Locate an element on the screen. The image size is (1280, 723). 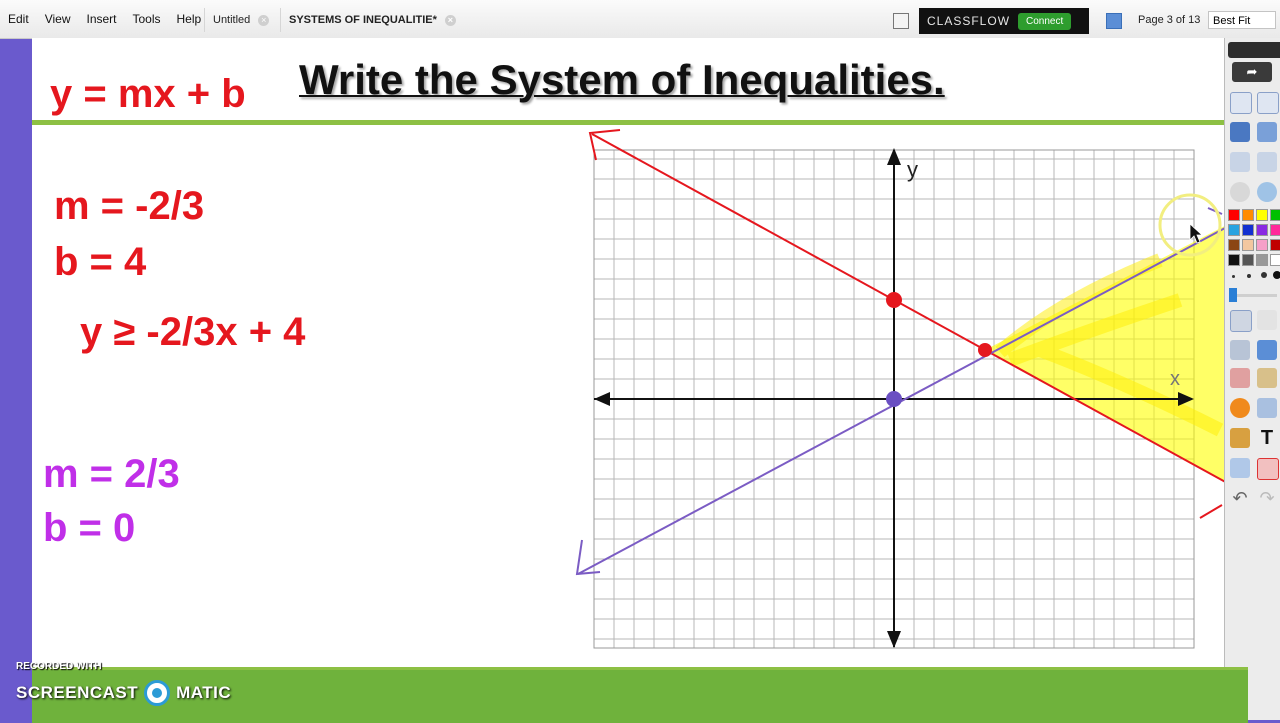
classflow-logo: CLASSFLOW is located at coordinates (969, 21).